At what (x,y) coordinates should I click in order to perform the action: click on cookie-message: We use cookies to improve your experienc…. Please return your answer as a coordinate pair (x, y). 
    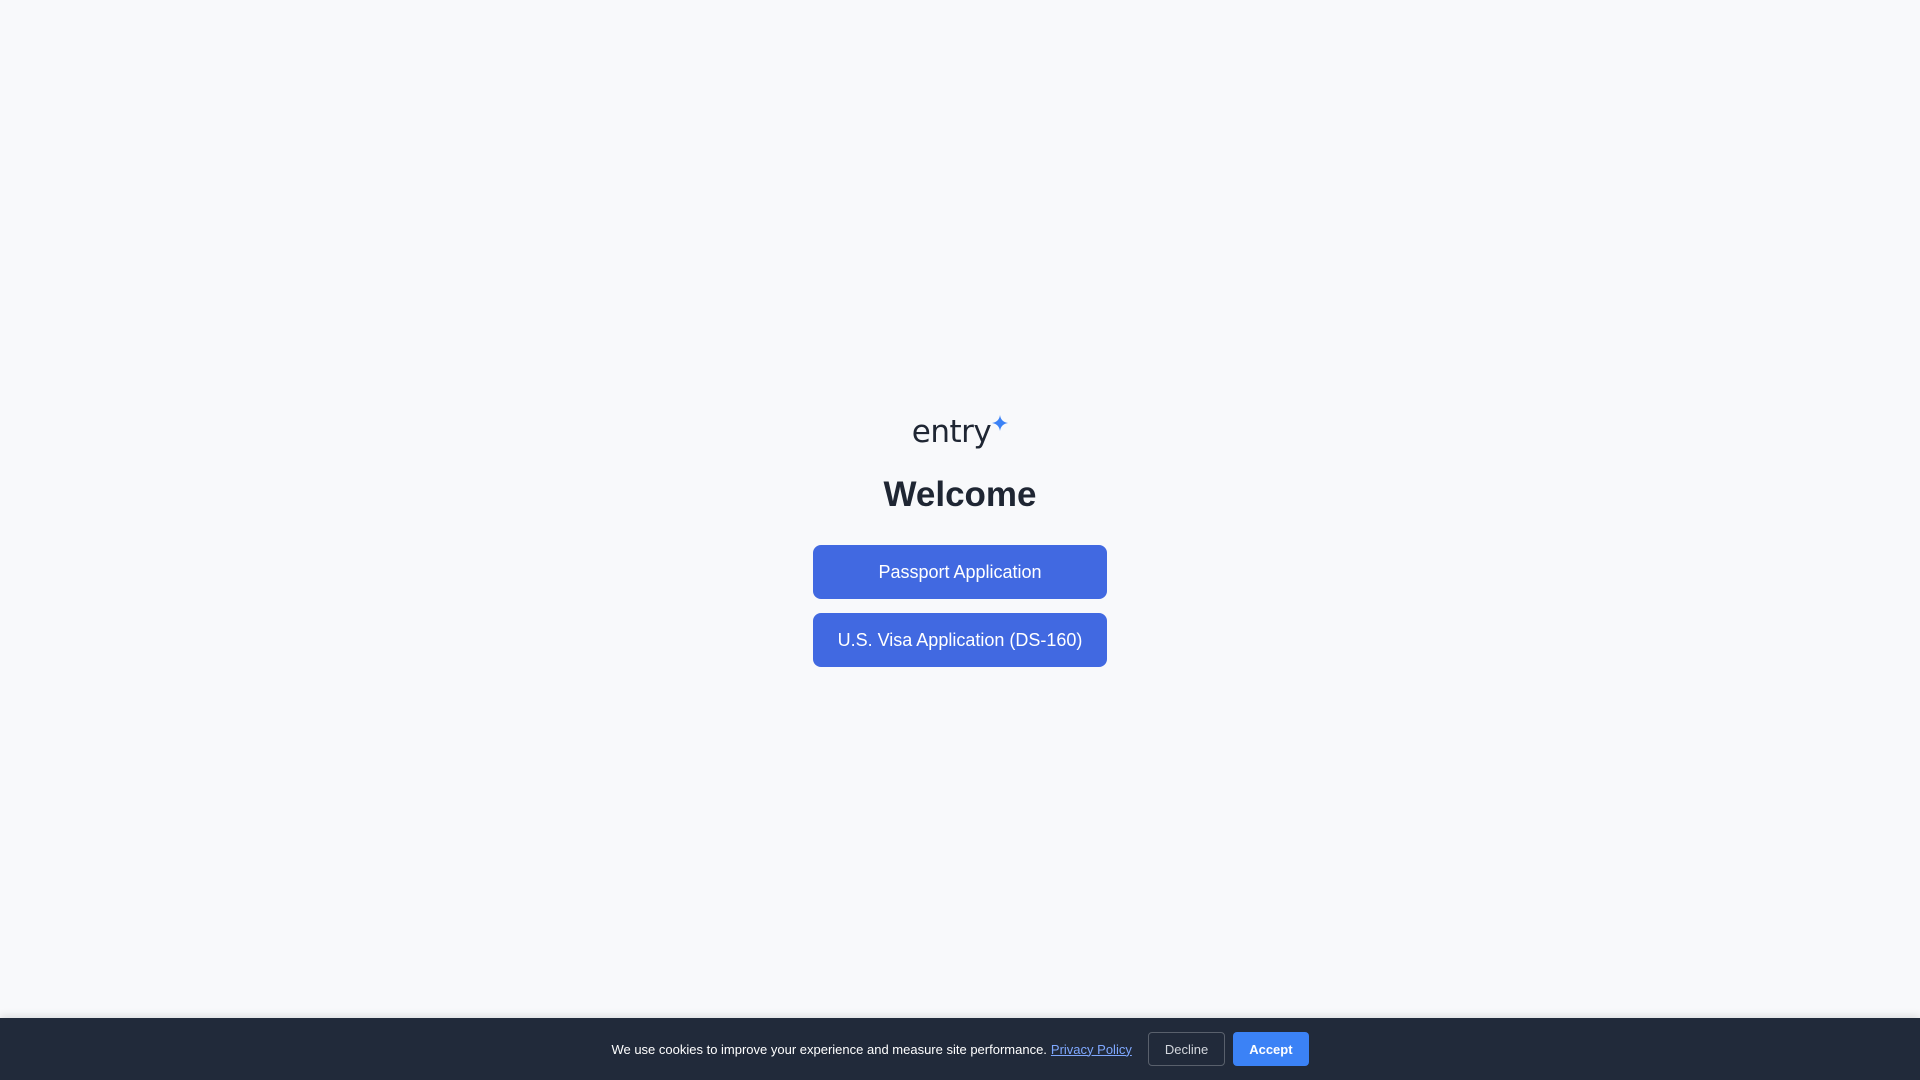
    Looking at the image, I should click on (829, 1049).